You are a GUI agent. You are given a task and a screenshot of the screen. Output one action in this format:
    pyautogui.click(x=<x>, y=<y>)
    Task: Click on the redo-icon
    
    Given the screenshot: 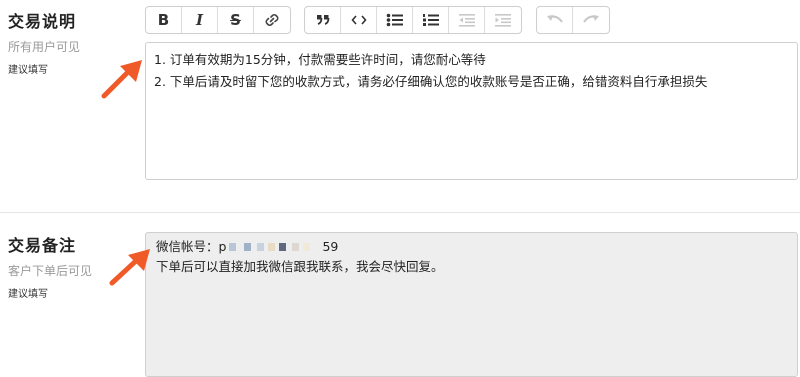 What is the action you would take?
    pyautogui.click(x=591, y=19)
    